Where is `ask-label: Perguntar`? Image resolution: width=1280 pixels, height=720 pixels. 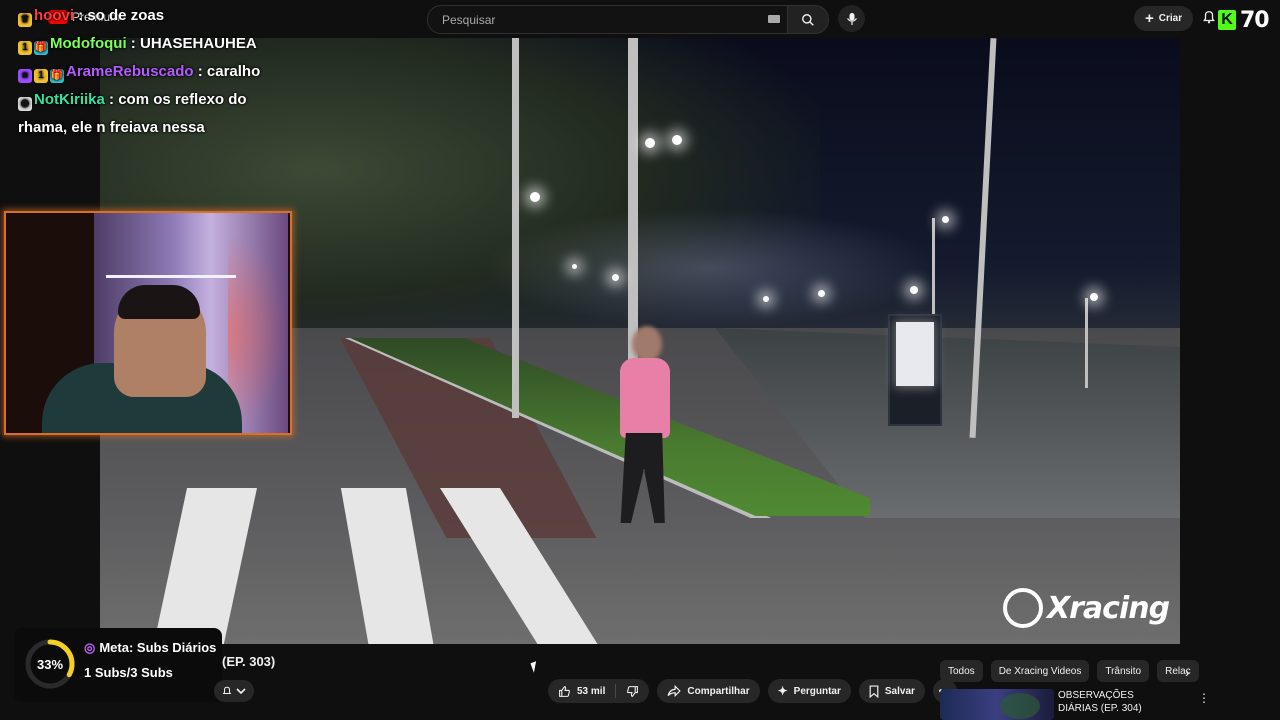
ask-label: Perguntar is located at coordinates (817, 691).